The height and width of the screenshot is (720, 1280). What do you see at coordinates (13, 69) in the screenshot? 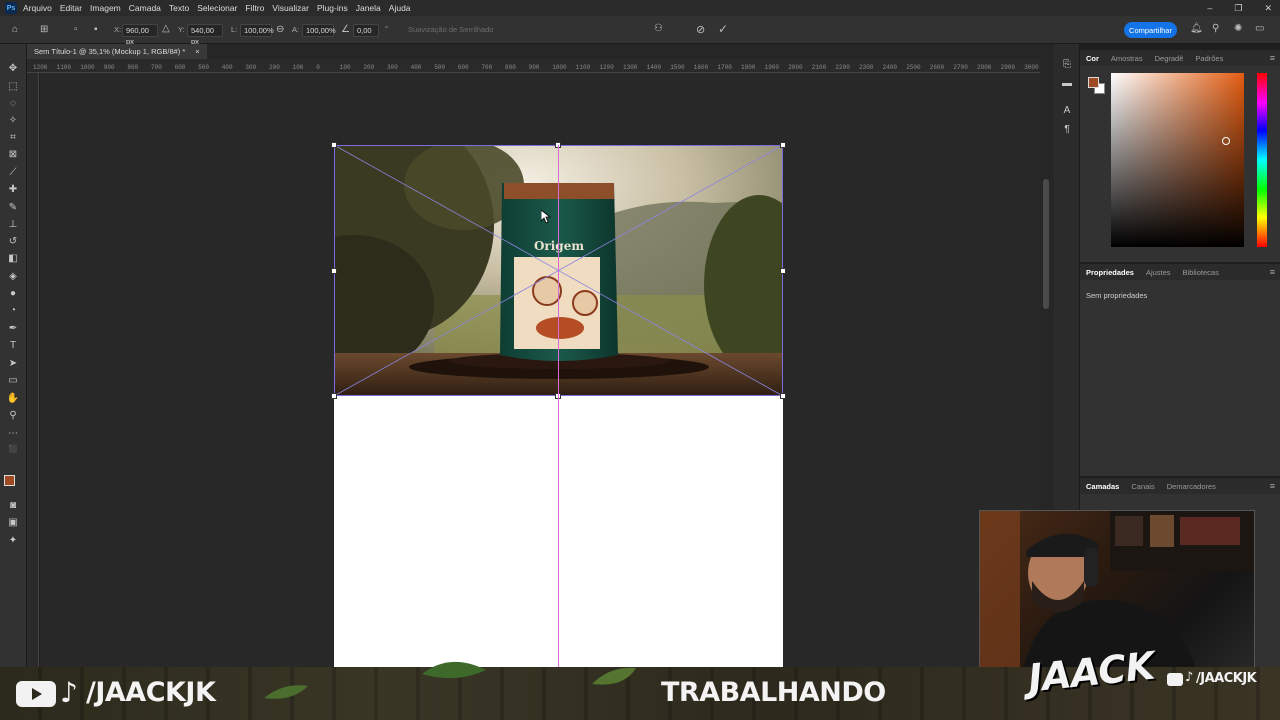
I see `move-tool-icon: ✥` at bounding box center [13, 69].